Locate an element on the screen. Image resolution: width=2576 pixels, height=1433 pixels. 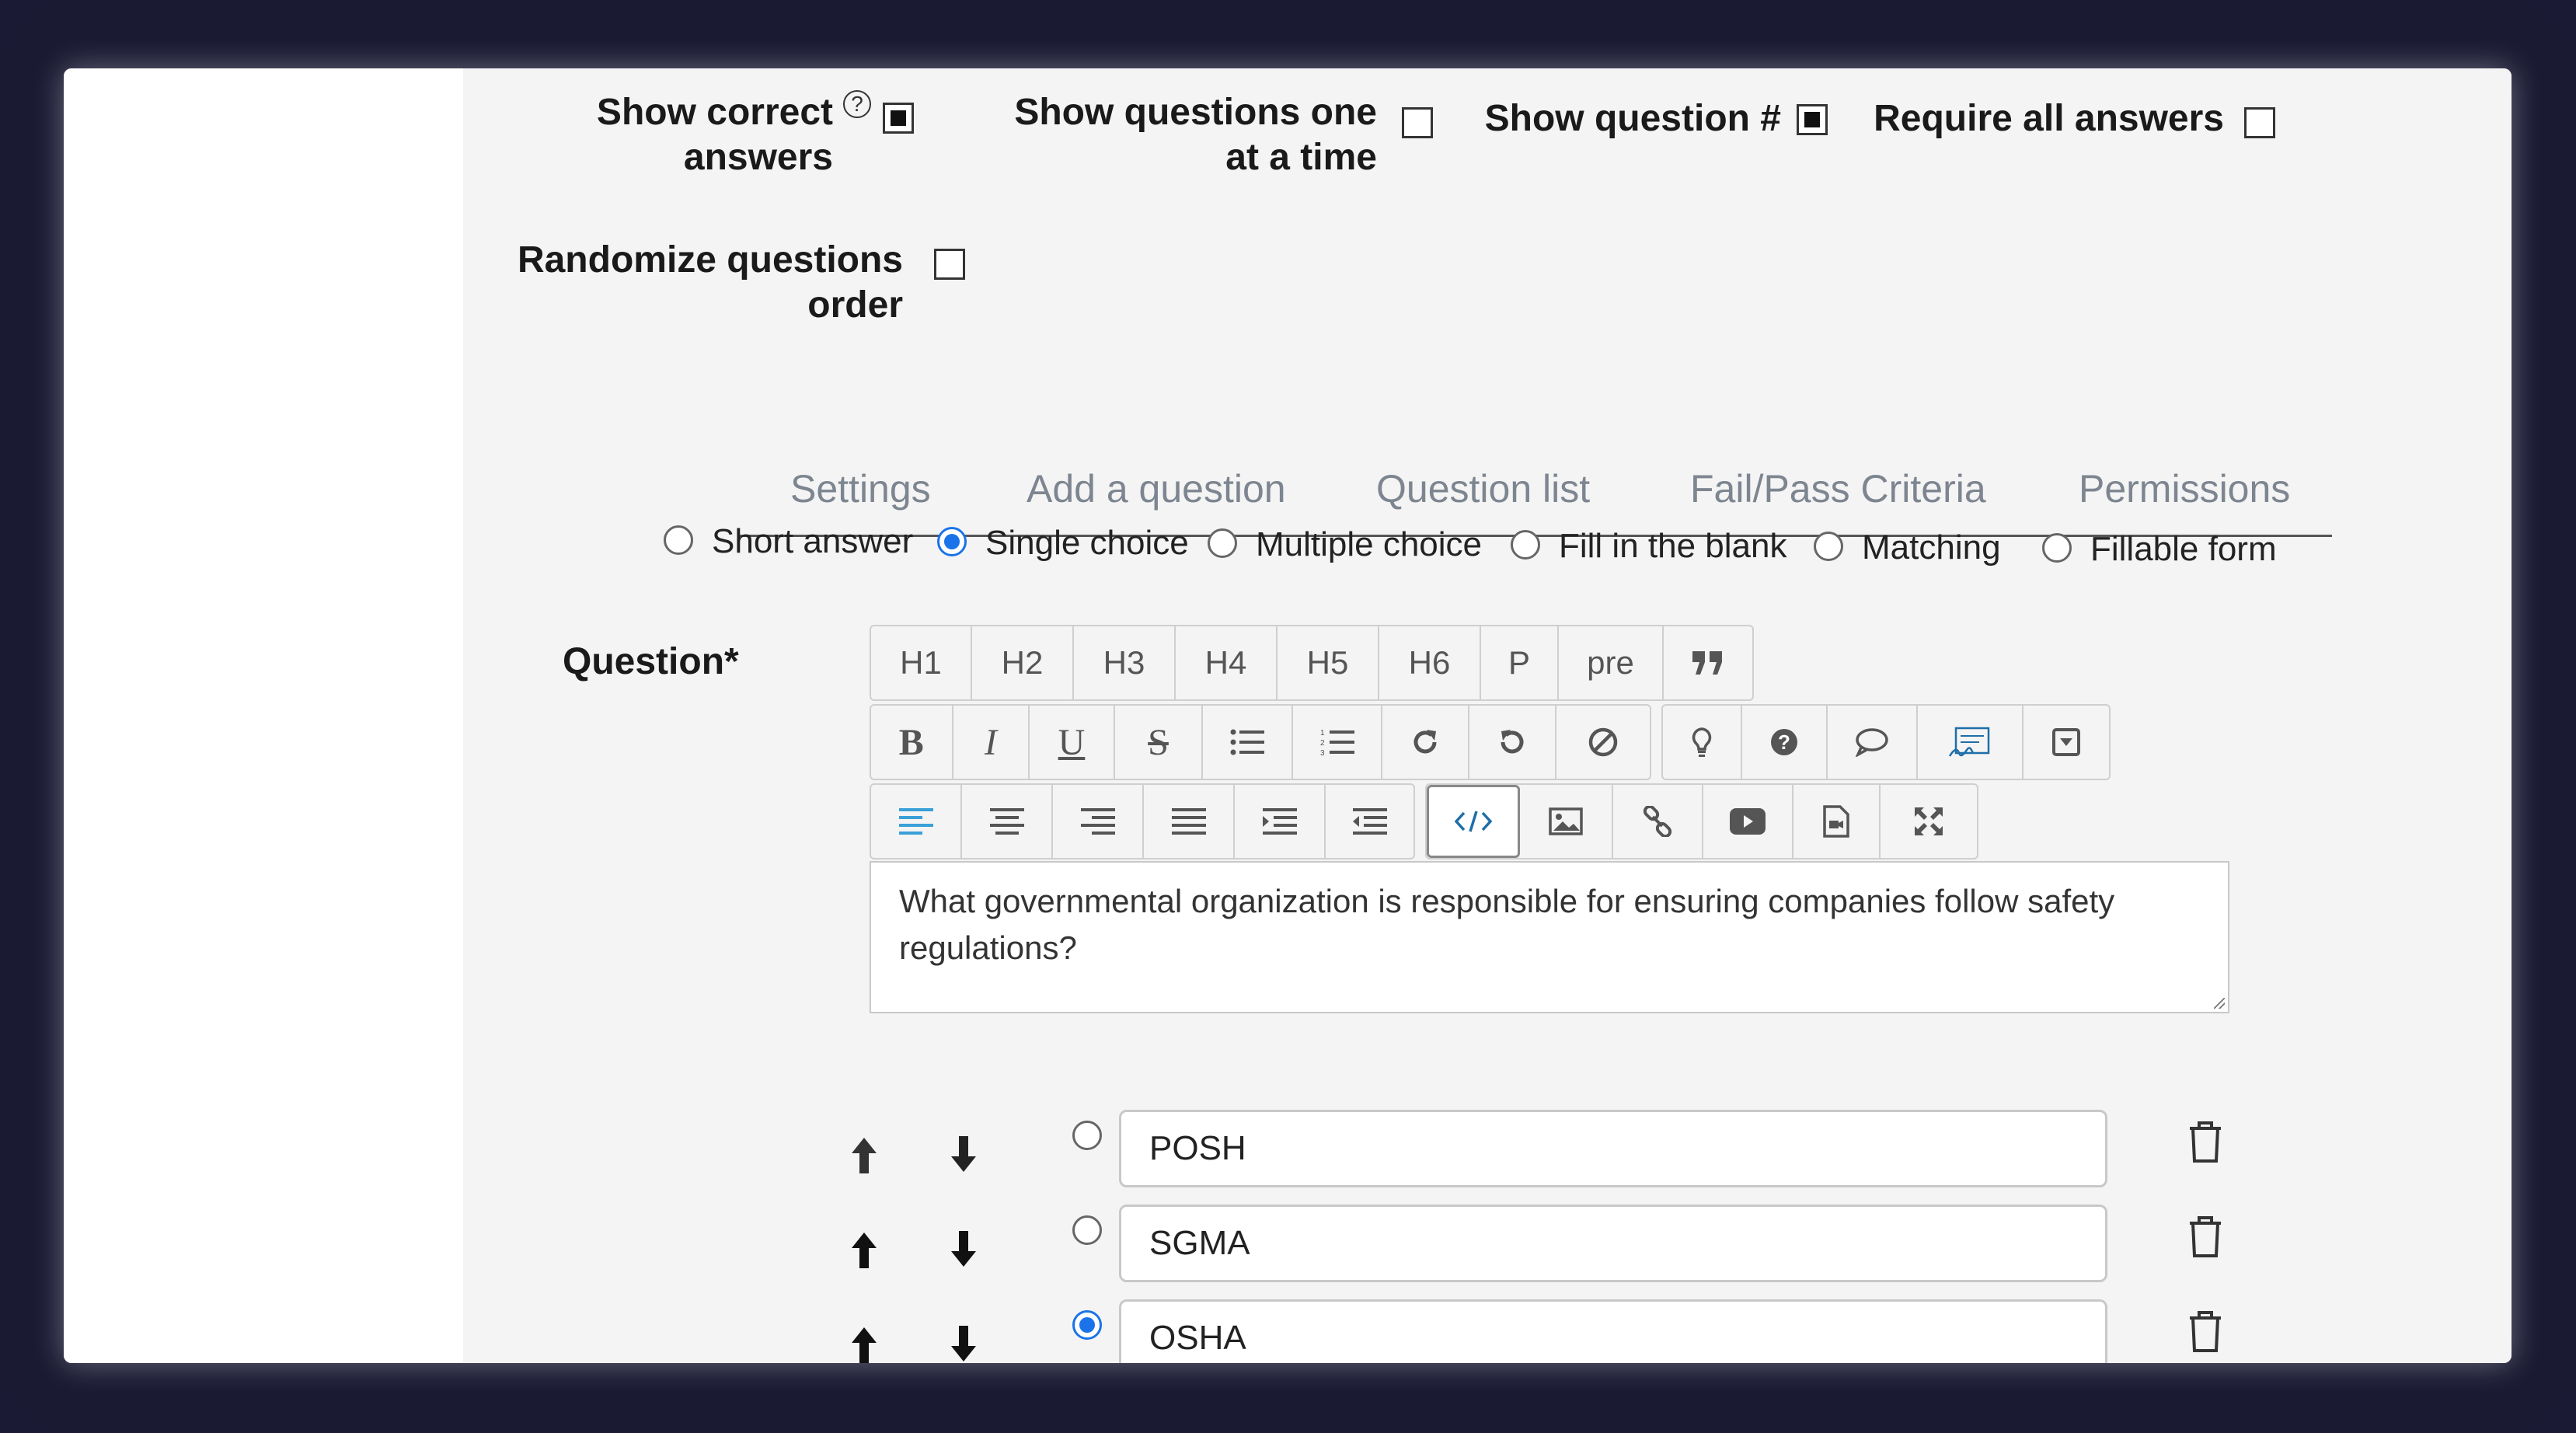
answer-input: SGMA is located at coordinates (1613, 1243).